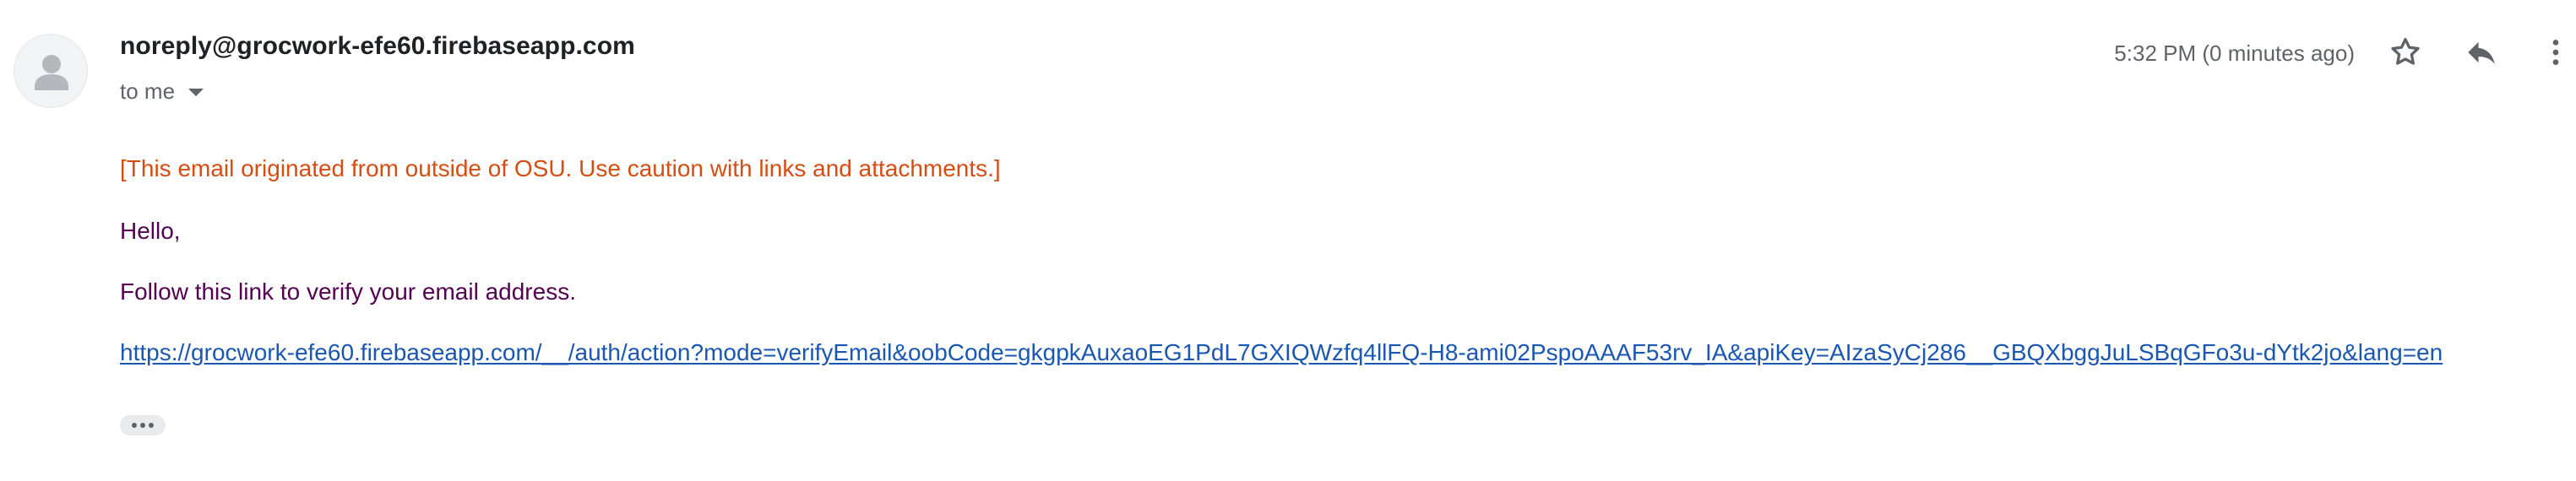 The image size is (2576, 481). I want to click on greeting-text: Hello,, so click(150, 231).